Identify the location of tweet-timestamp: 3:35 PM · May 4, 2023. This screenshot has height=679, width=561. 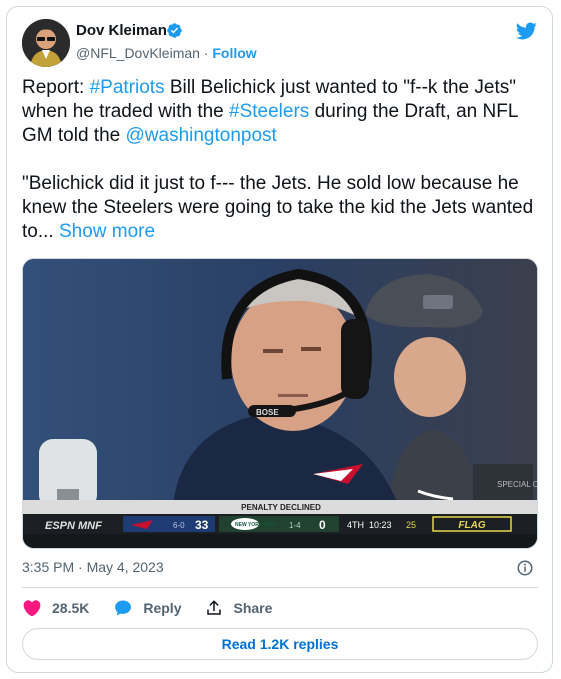
(93, 567).